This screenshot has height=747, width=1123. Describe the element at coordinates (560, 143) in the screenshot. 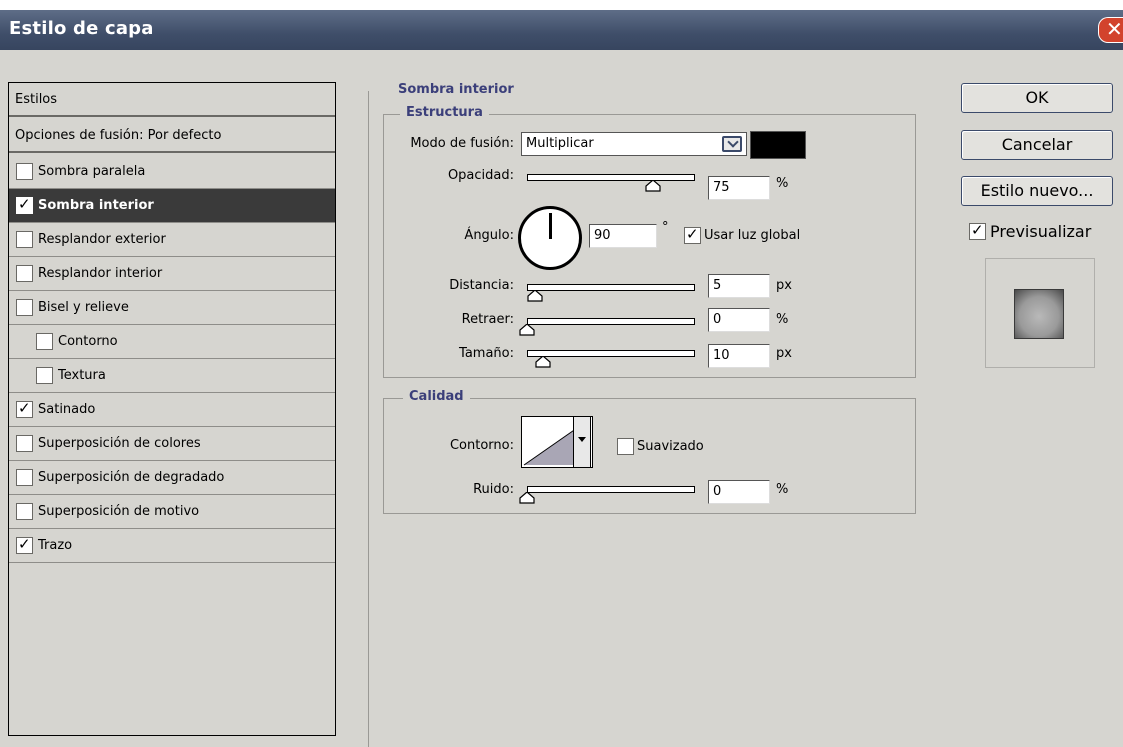

I see `blend-mode-value: Multiplicar` at that location.